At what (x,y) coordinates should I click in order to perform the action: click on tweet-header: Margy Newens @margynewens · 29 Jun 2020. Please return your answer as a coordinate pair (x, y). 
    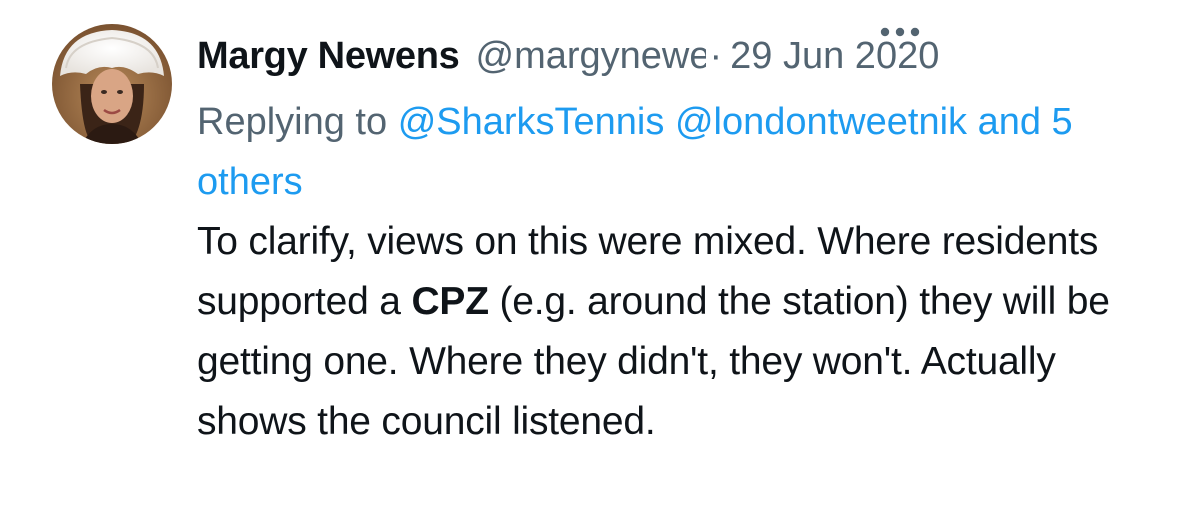
    Looking at the image, I should click on (667, 56).